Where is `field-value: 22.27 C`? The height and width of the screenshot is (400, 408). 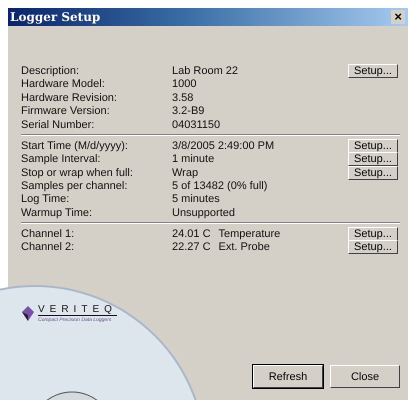 field-value: 22.27 C is located at coordinates (191, 247).